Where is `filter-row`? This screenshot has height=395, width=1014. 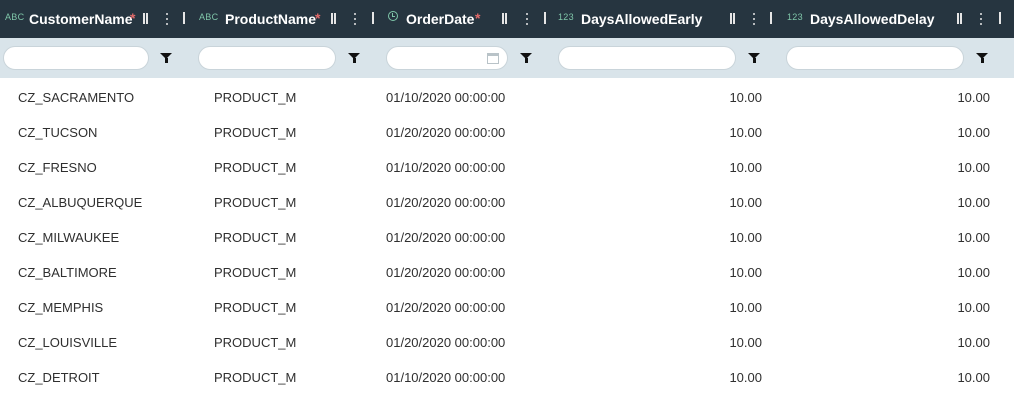
filter-row is located at coordinates (507, 58).